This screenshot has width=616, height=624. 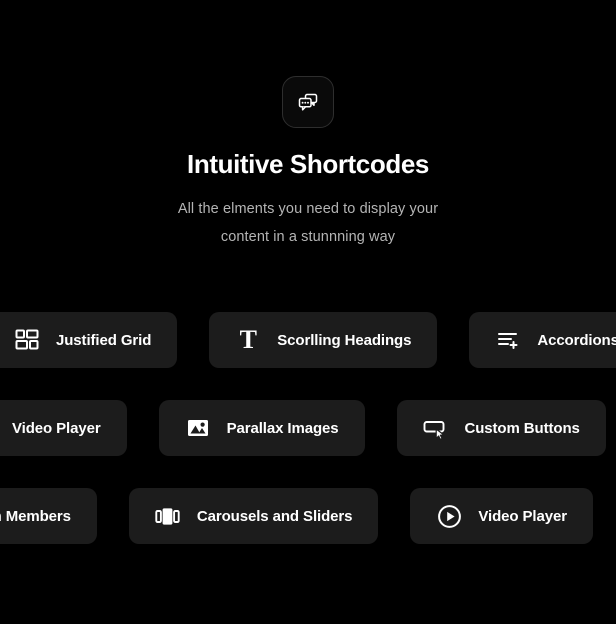 I want to click on shortcode-chip: Parallax Images, so click(x=261, y=428).